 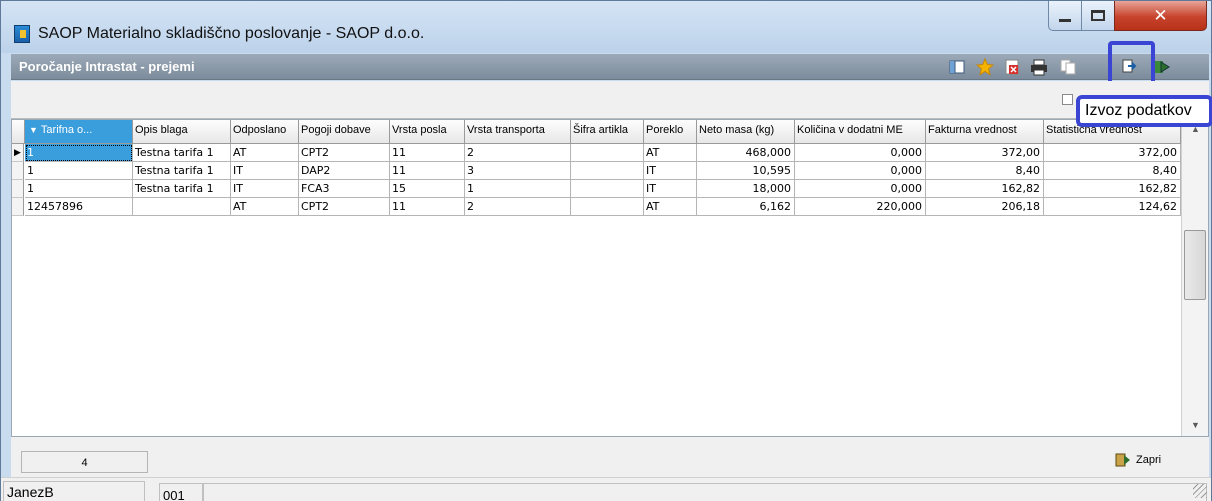 I want to click on table-cell: 124,62, so click(x=1112, y=207).